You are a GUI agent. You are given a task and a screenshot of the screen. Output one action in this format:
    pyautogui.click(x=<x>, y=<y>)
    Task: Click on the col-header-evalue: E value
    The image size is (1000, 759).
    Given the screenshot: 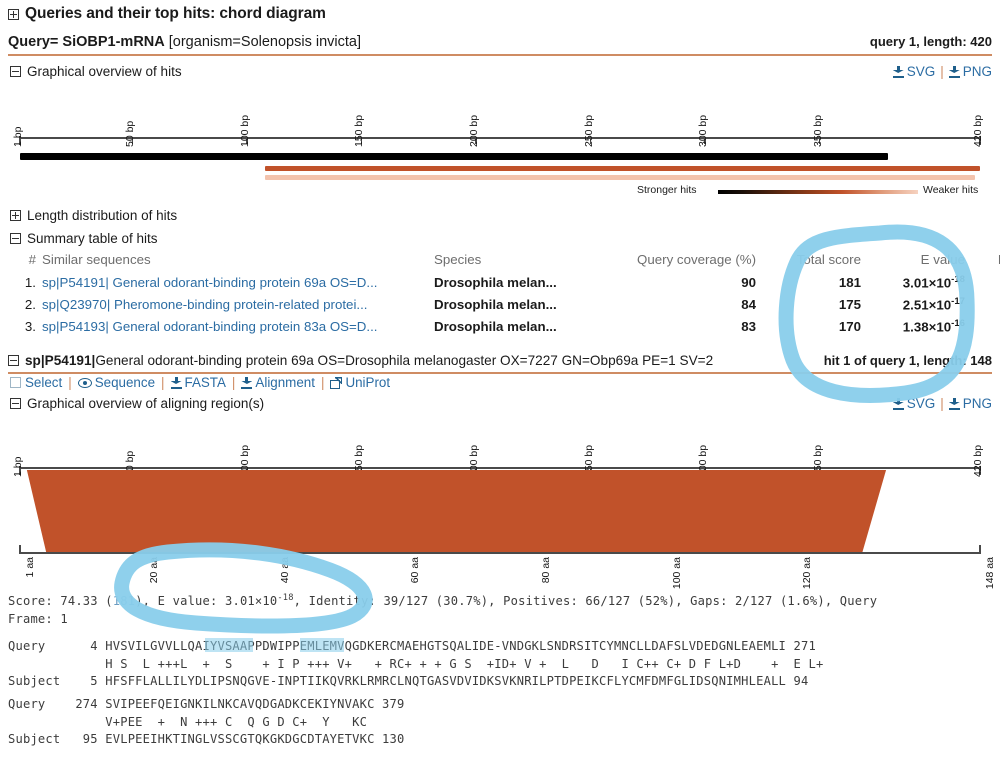 What is the action you would take?
    pyautogui.click(x=942, y=259)
    